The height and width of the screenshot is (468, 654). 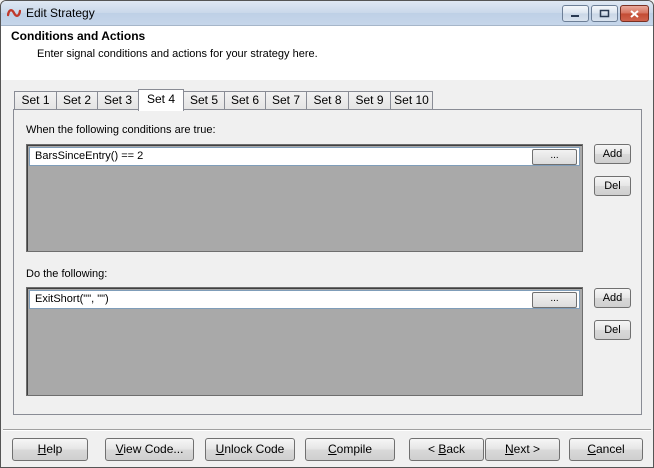 What do you see at coordinates (527, 449) in the screenshot?
I see `next-button-label: ext >` at bounding box center [527, 449].